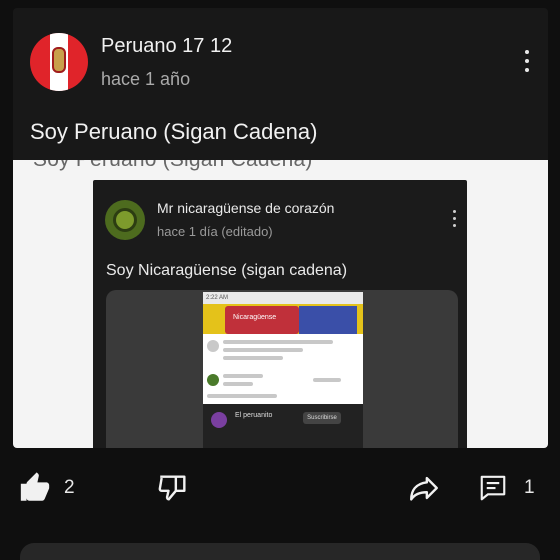 The image size is (560, 560). I want to click on avatar-figure, so click(59, 60).